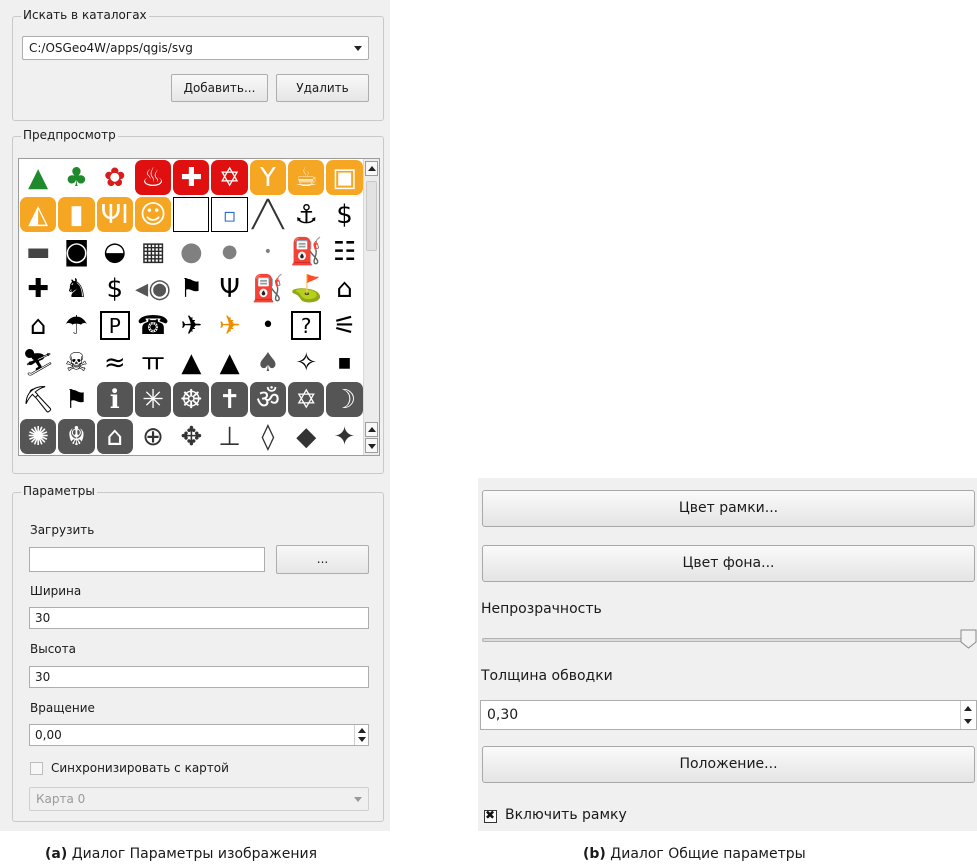 The image size is (977, 868). Describe the element at coordinates (306, 288) in the screenshot. I see `golf-icon: ⛳` at that location.